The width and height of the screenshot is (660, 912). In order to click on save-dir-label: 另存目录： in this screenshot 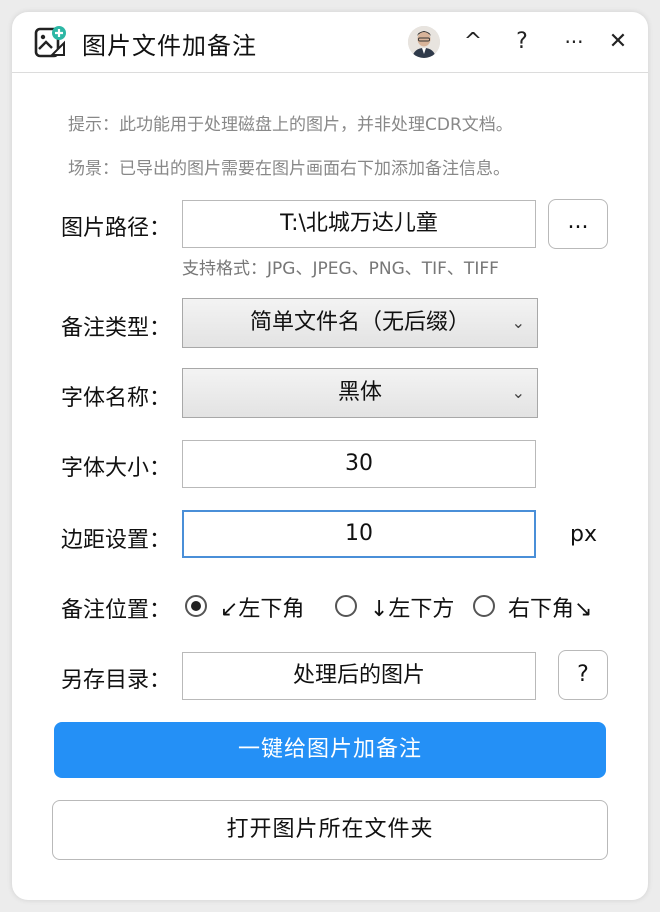, I will do `click(116, 680)`.